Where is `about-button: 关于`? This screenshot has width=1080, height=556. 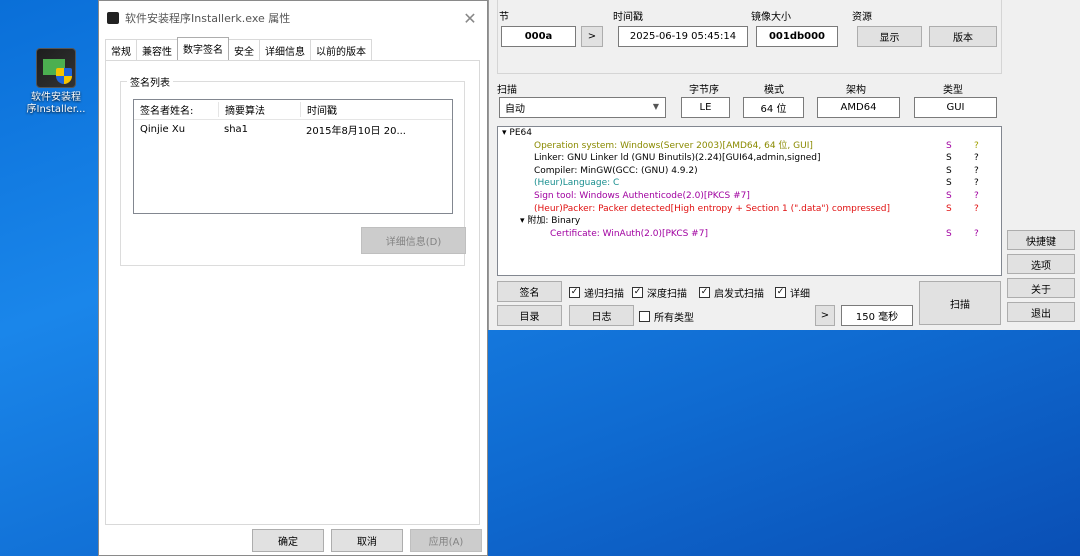 about-button: 关于 is located at coordinates (1041, 288).